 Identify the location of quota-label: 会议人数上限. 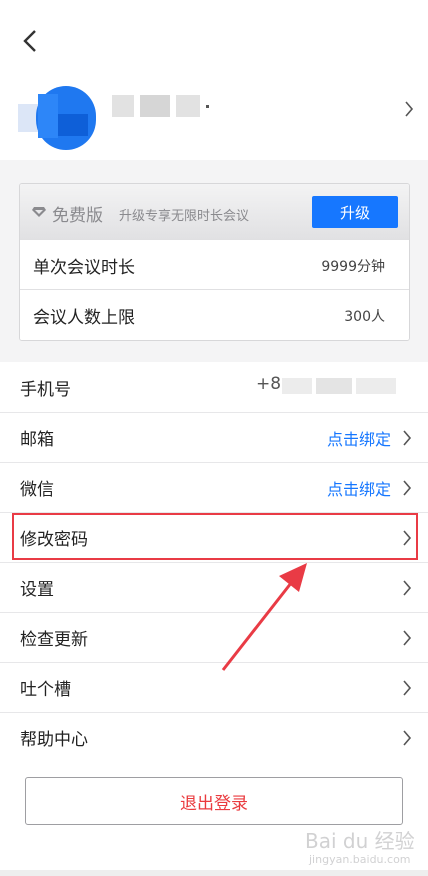
(84, 318).